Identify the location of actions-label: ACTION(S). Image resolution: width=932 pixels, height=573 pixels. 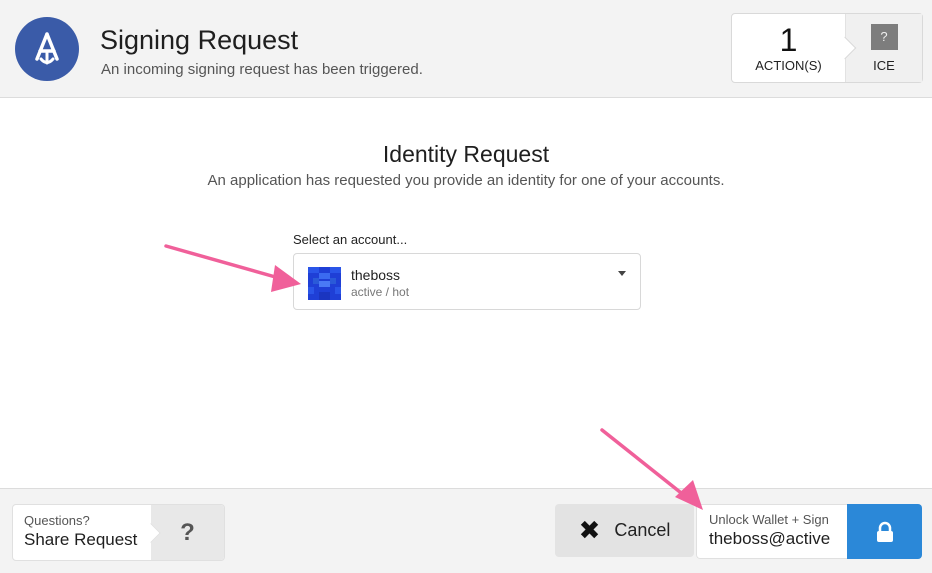
(788, 65).